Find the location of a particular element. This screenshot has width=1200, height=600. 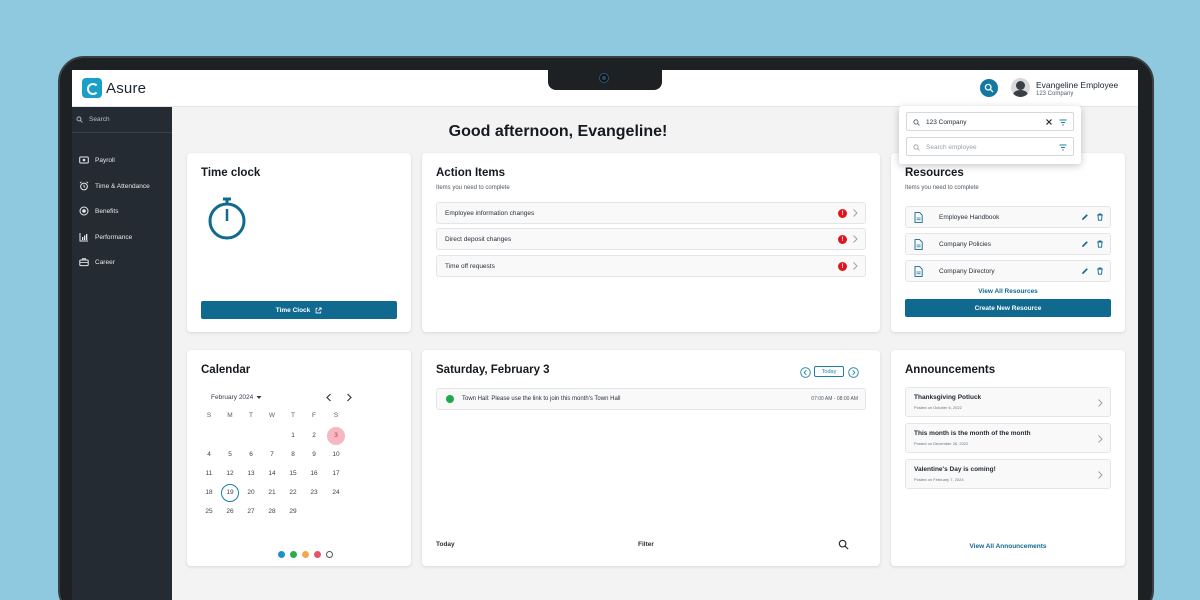

calendar-day: 22 is located at coordinates (293, 493).